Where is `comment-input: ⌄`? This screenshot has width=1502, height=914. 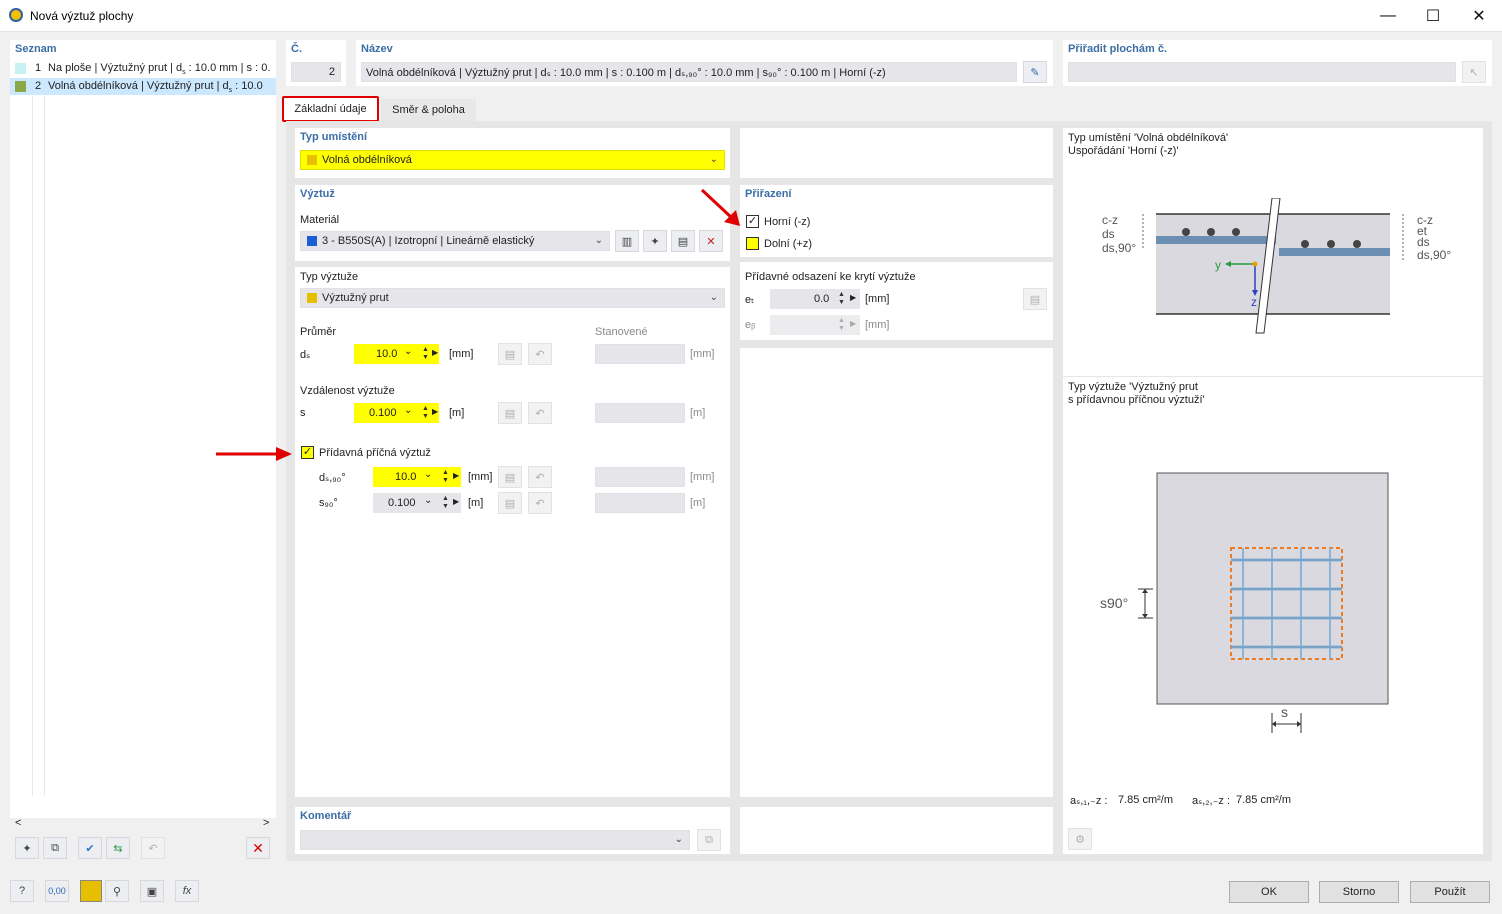
comment-input: ⌄ is located at coordinates (495, 840).